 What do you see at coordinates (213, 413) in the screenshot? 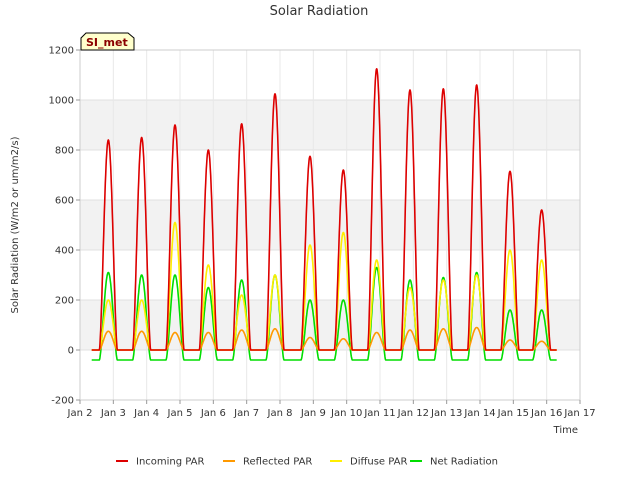
I see `x-tick-label: Jan 6` at bounding box center [213, 413].